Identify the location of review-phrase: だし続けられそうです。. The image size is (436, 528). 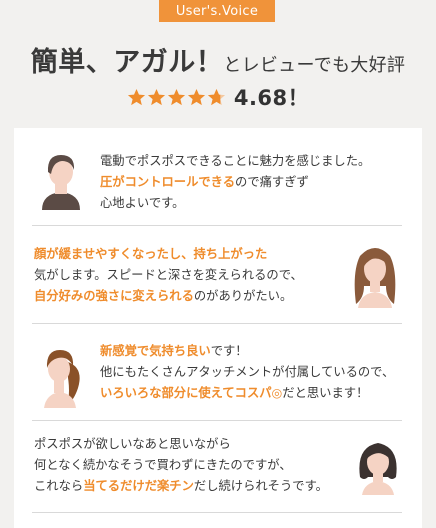
(260, 486).